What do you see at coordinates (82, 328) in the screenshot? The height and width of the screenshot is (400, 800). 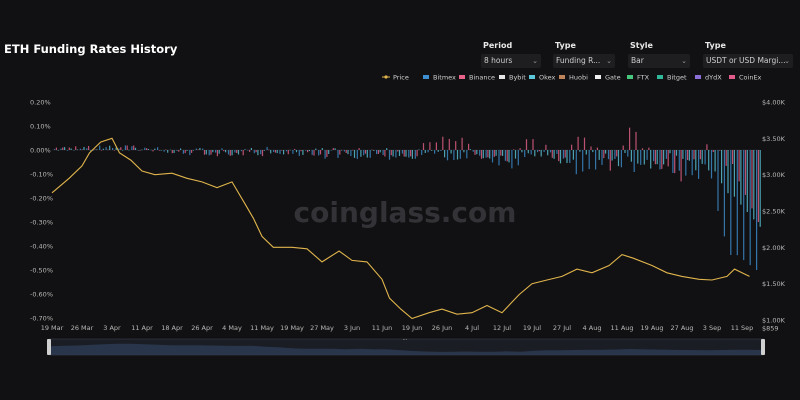 I see `x-tick-label: 26 Mar` at bounding box center [82, 328].